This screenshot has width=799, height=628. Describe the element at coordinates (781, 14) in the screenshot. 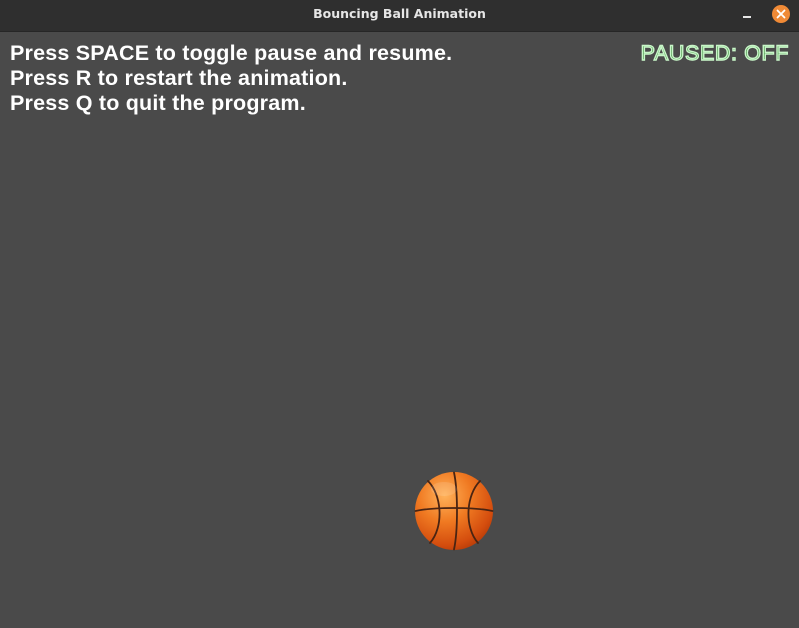

I see `close-icon` at that location.